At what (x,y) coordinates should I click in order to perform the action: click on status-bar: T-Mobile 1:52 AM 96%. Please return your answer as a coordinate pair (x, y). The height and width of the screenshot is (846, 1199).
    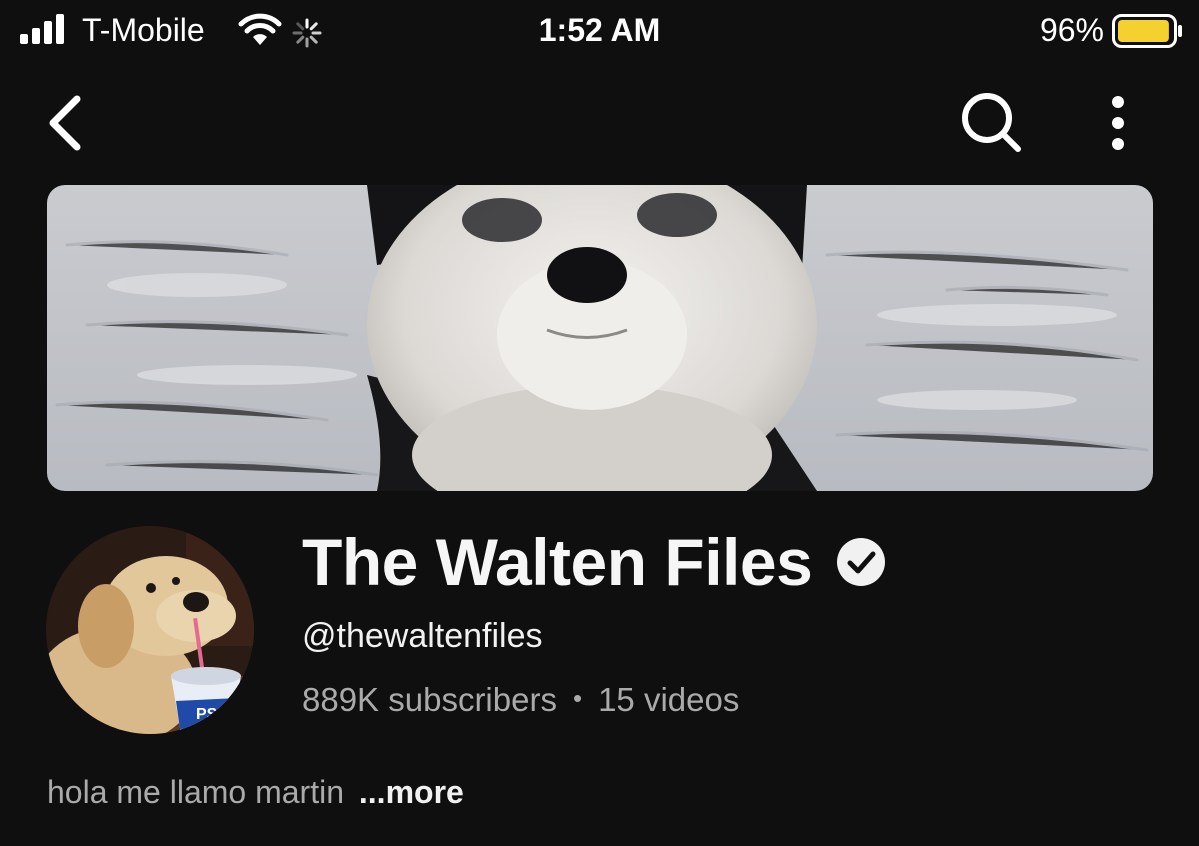
    Looking at the image, I should click on (599, 31).